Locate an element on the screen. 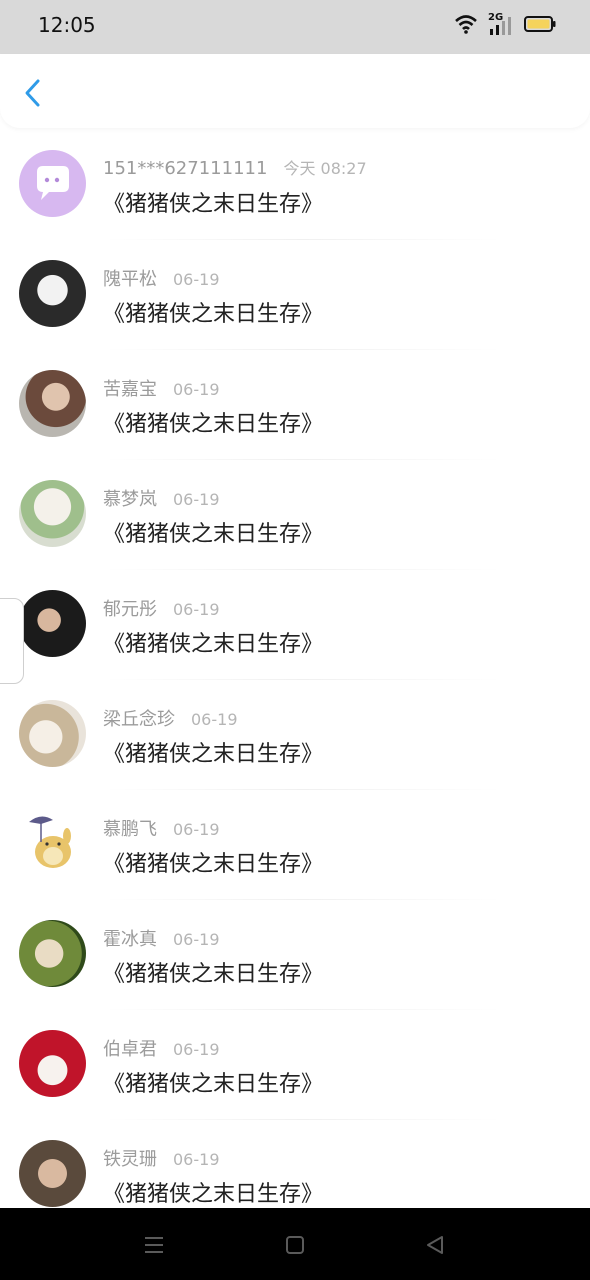 This screenshot has height=1280, width=590. list-item: 隗平松 06-19 《猪猪侠之末日生存》 is located at coordinates (295, 295).